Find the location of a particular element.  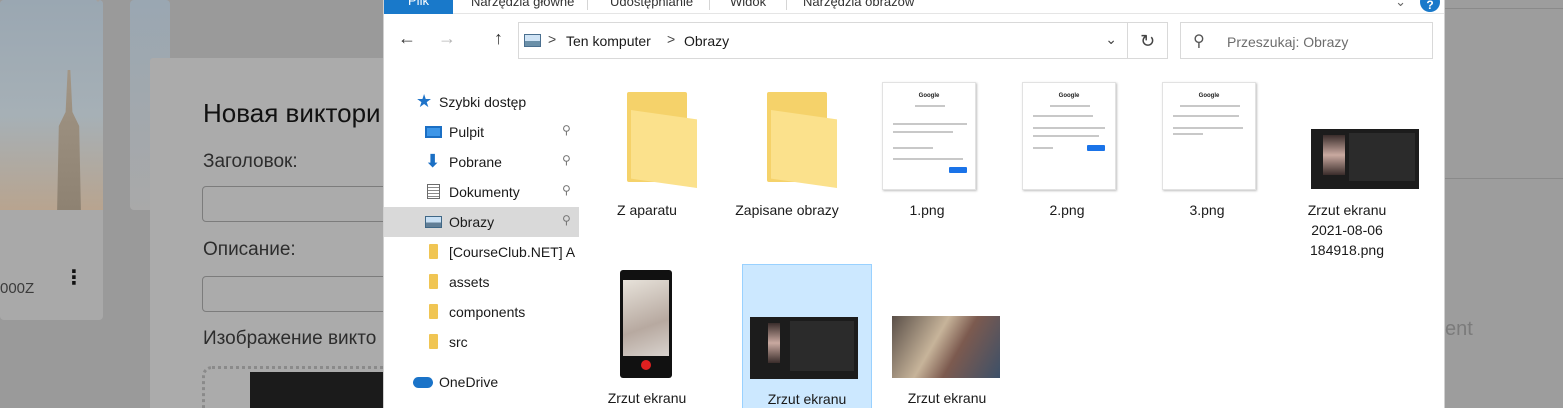

desktop-icon is located at coordinates (433, 132).